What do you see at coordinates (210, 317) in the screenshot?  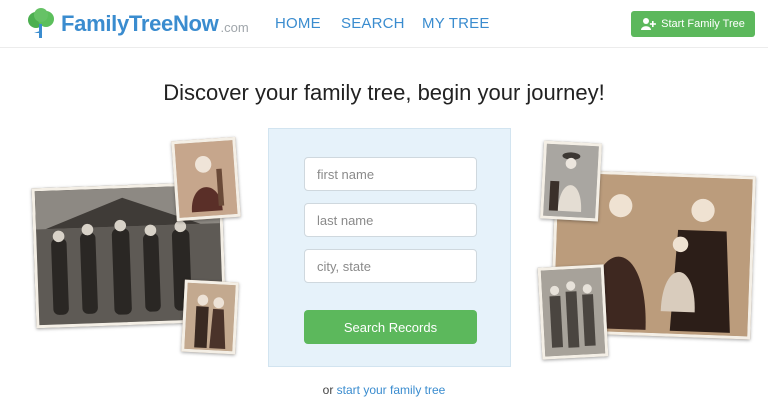 I see `couple-portrait-photo` at bounding box center [210, 317].